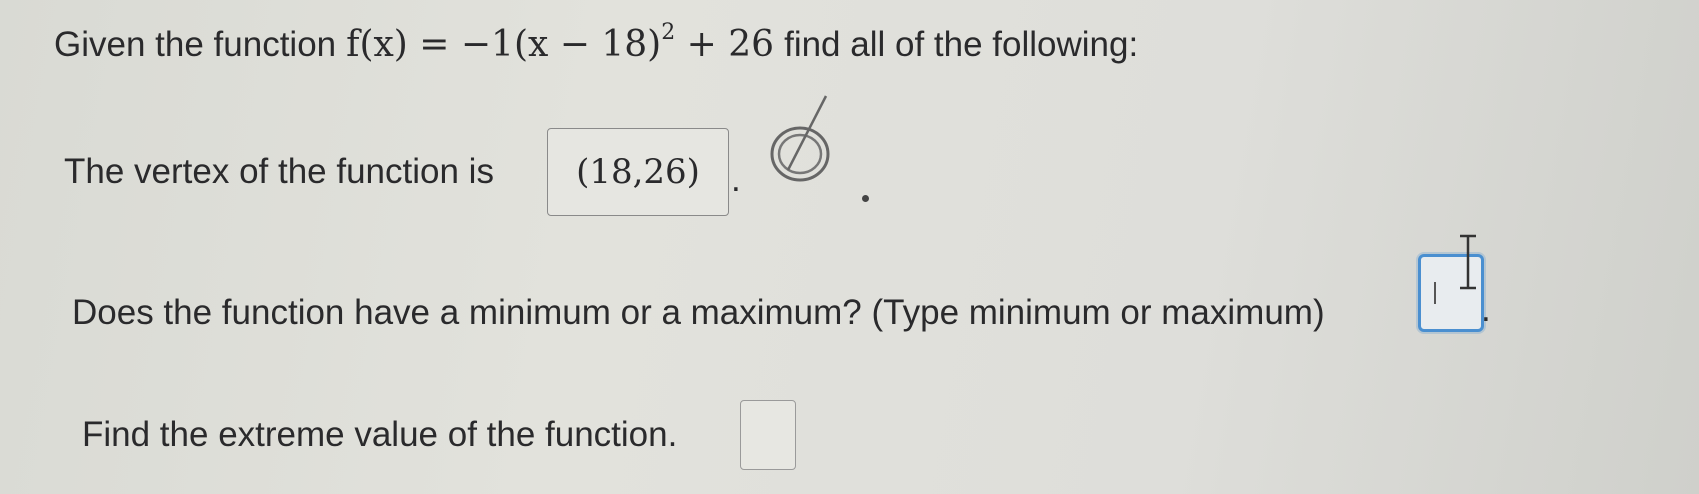 The width and height of the screenshot is (1699, 494). I want to click on function-exponent: 2, so click(668, 32).